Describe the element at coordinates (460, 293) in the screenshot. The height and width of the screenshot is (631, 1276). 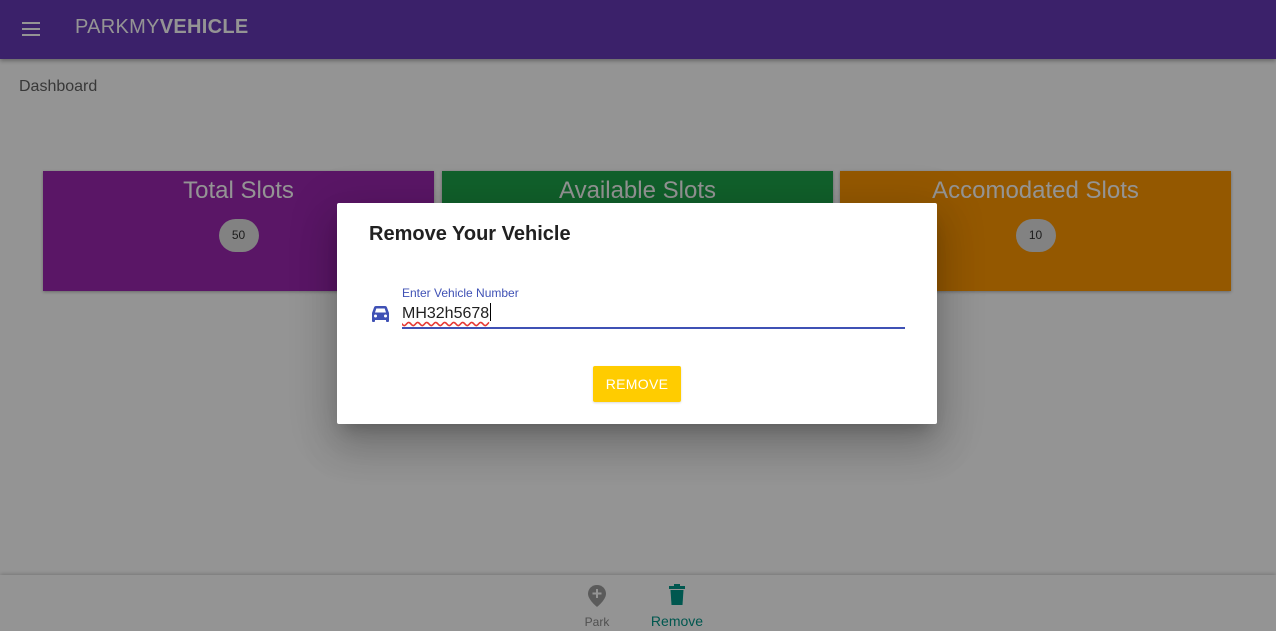
I see `vehicle-number-label: Enter Vehicle Number` at that location.